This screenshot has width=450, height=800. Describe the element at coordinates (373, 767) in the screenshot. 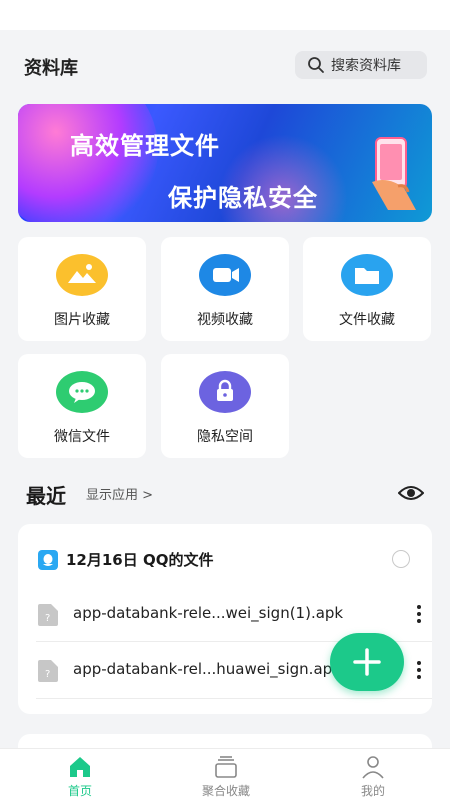

I see `profile-icon` at that location.